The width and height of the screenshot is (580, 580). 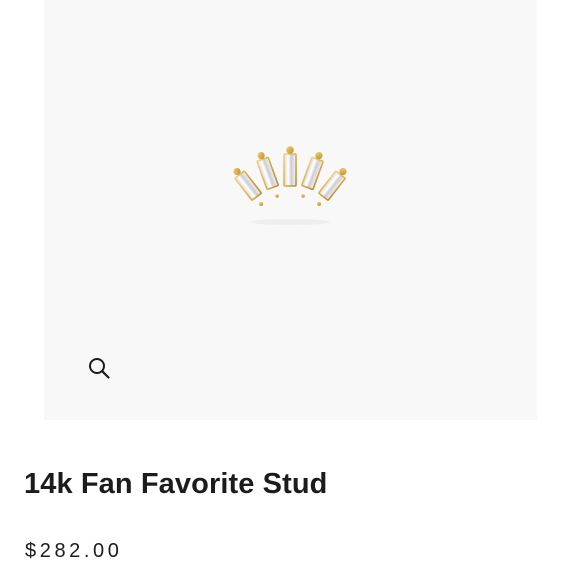 I want to click on magnifier-icon, so click(x=99, y=368).